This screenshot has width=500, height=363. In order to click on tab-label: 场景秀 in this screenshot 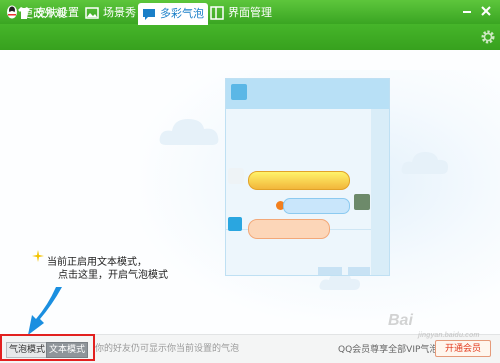, I will do `click(119, 12)`.